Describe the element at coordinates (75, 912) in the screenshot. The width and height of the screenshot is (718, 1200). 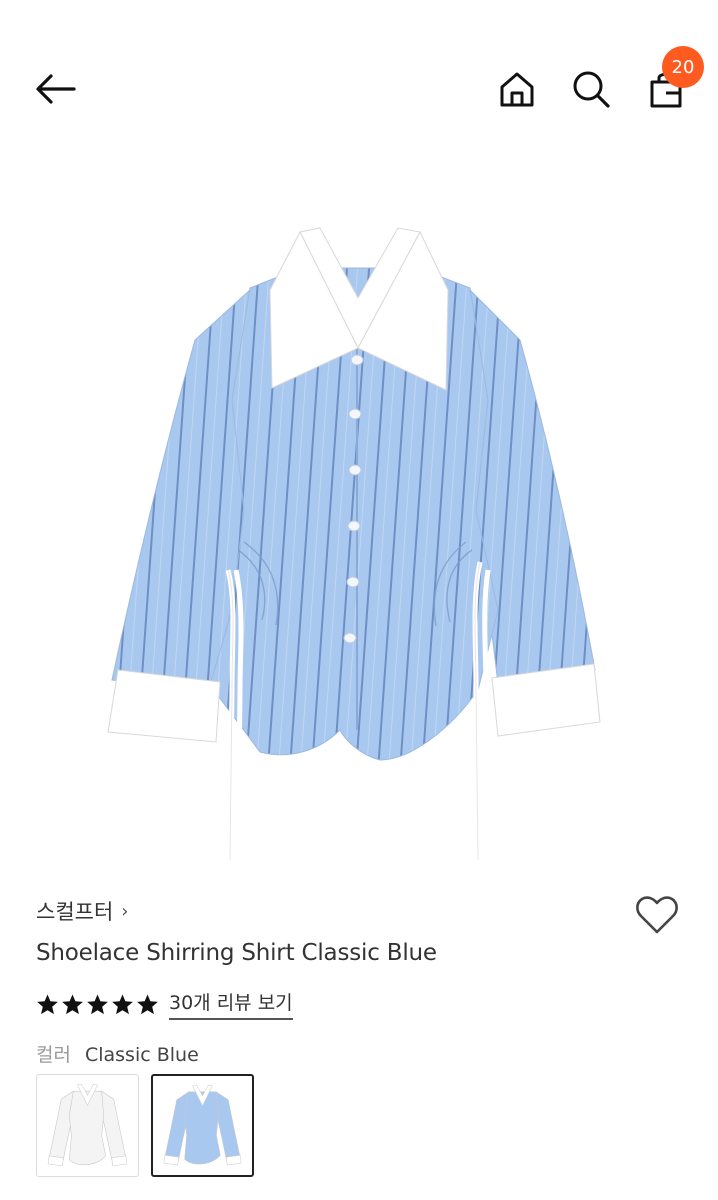
I see `brand-name: 스컬프터` at that location.